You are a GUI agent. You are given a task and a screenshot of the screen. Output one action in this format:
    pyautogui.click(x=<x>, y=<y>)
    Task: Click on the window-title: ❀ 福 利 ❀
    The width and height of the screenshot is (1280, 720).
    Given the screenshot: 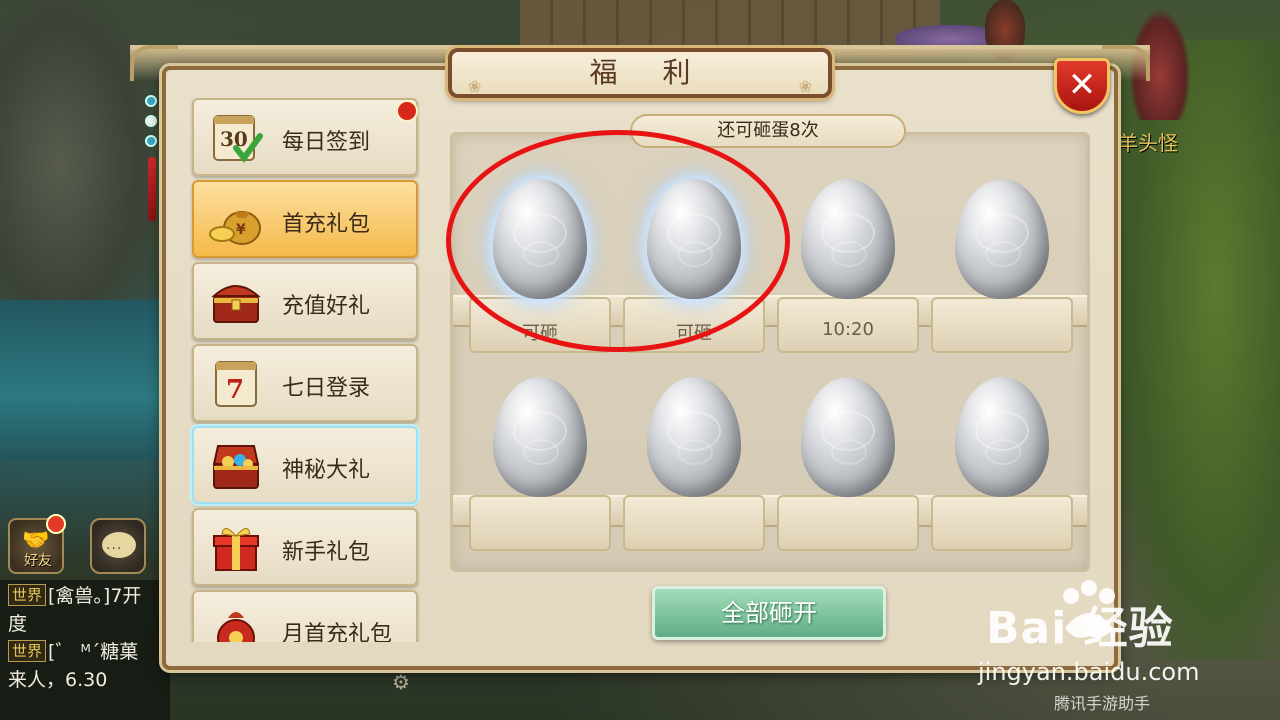 What is the action you would take?
    pyautogui.click(x=640, y=73)
    